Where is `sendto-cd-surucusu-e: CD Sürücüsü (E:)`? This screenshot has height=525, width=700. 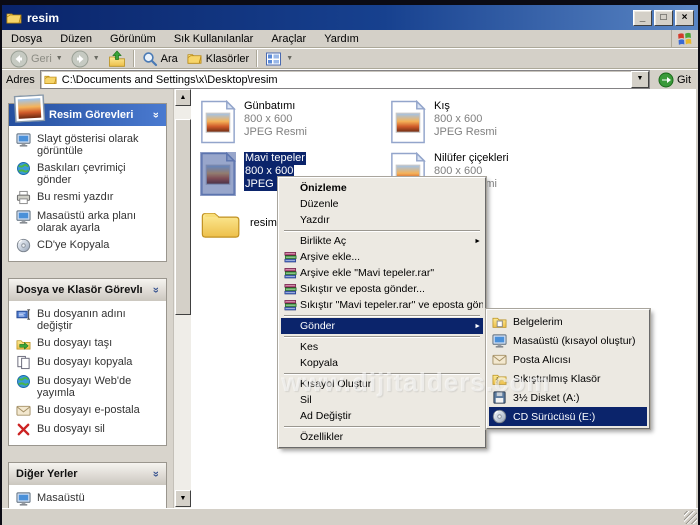 sendto-cd-surucusu-e: CD Sürücüsü (E:) is located at coordinates (568, 416).